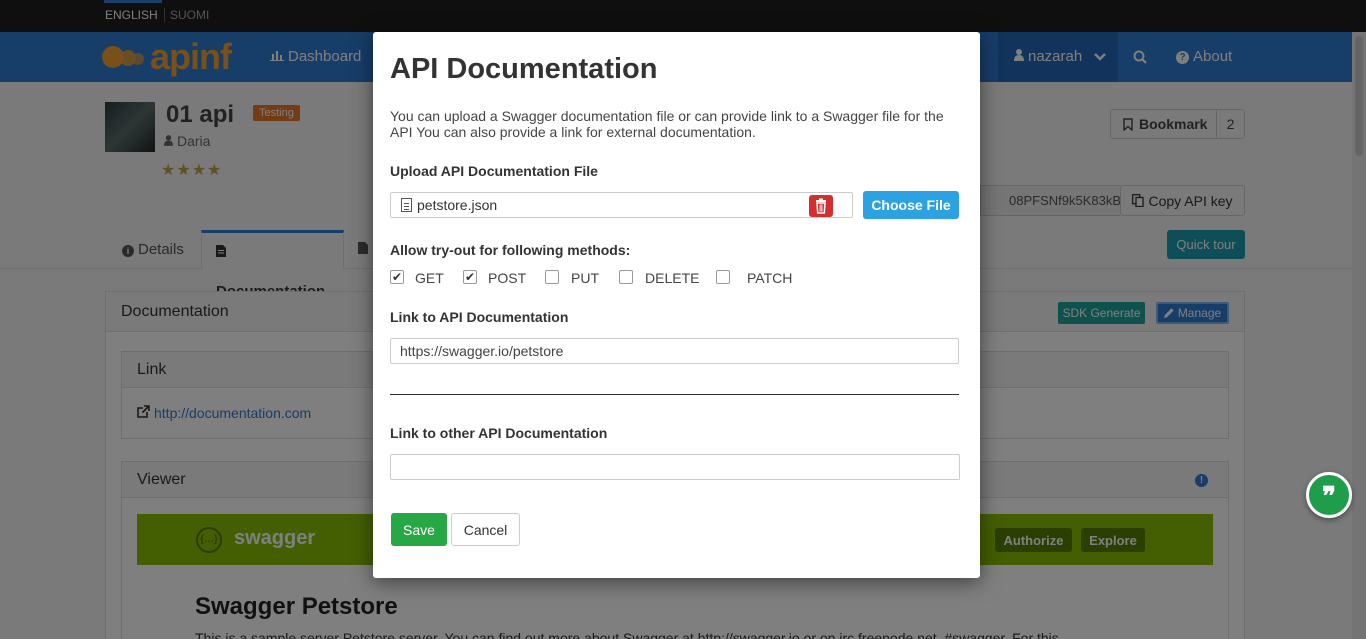  Describe the element at coordinates (510, 250) in the screenshot. I see `methods-label: Allow try-out for following methods:` at that location.